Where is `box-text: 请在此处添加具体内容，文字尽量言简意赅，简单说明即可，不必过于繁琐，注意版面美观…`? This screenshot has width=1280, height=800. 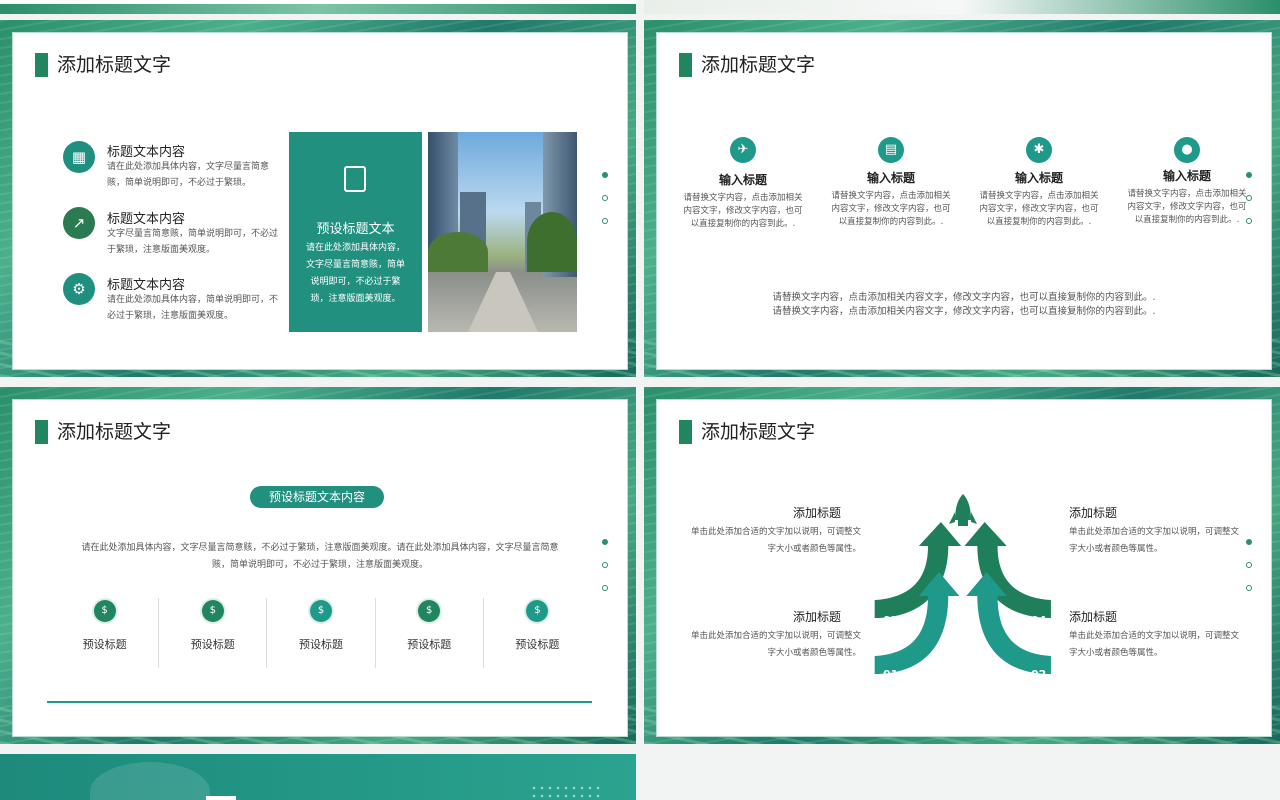
box-text: 请在此处添加具体内容，文字尽量言简意赅，简单说明即可，不必过于繁琐，注意版面美观… is located at coordinates (355, 273).